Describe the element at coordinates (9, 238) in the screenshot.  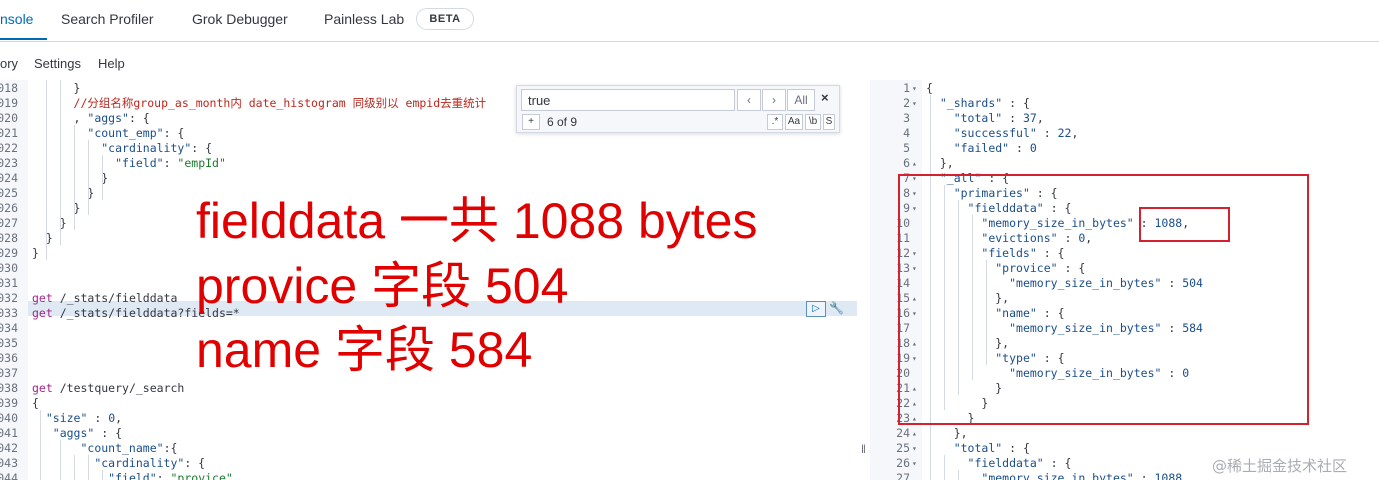
I see `line-number: 028` at that location.